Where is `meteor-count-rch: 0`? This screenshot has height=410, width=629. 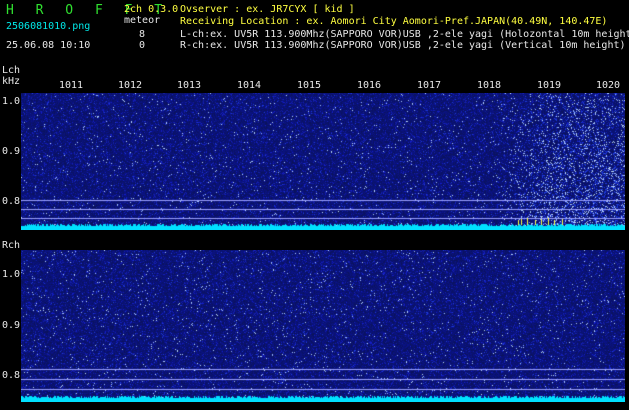 meteor-count-rch: 0 is located at coordinates (142, 45).